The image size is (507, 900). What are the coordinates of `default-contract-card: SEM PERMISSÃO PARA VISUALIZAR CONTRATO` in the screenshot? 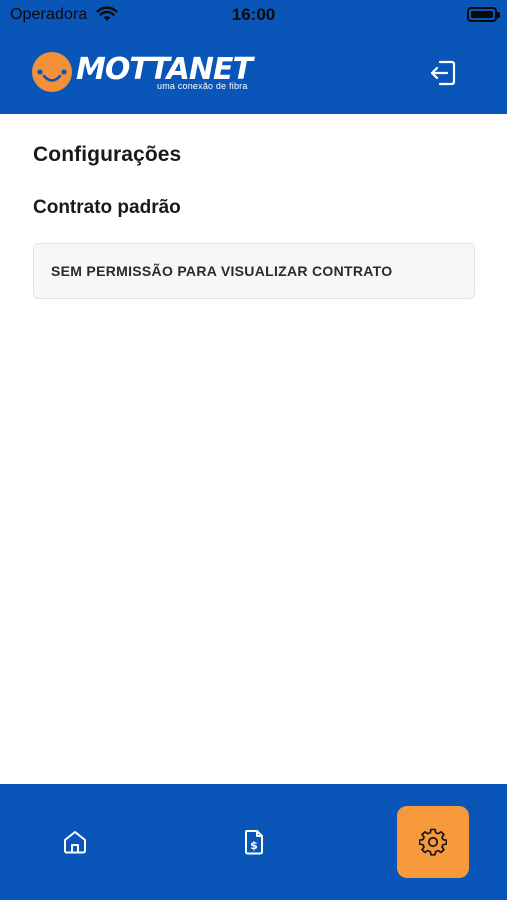 It's located at (254, 271).